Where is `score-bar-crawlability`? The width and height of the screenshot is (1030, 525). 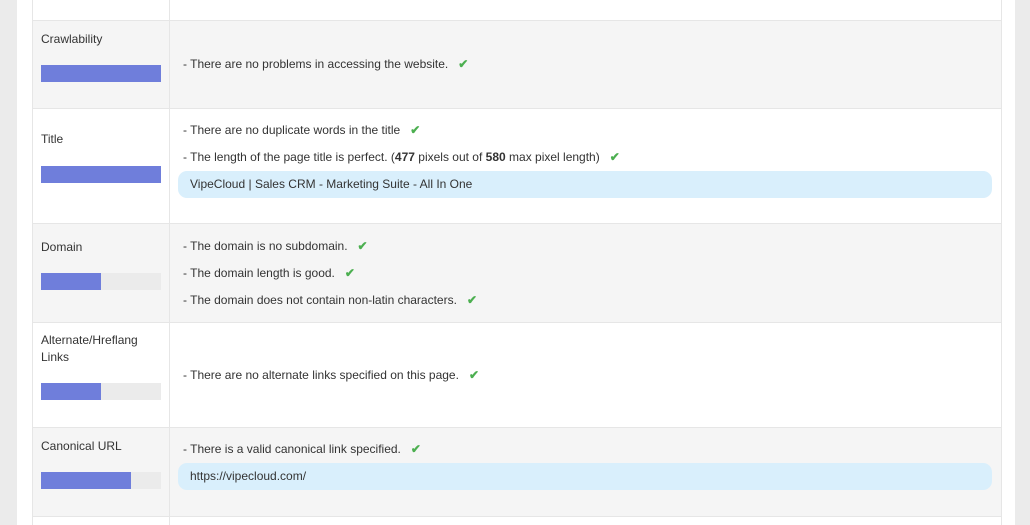
score-bar-crawlability is located at coordinates (101, 73).